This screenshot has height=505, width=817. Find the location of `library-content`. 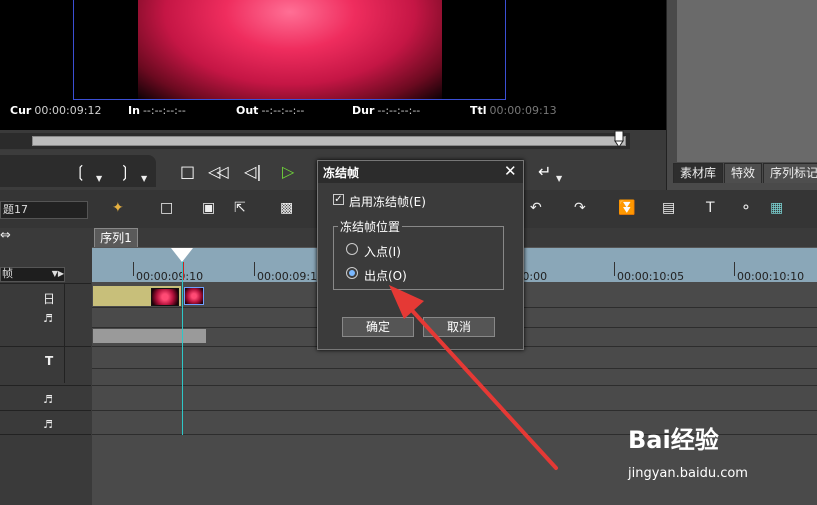

library-content is located at coordinates (747, 81).